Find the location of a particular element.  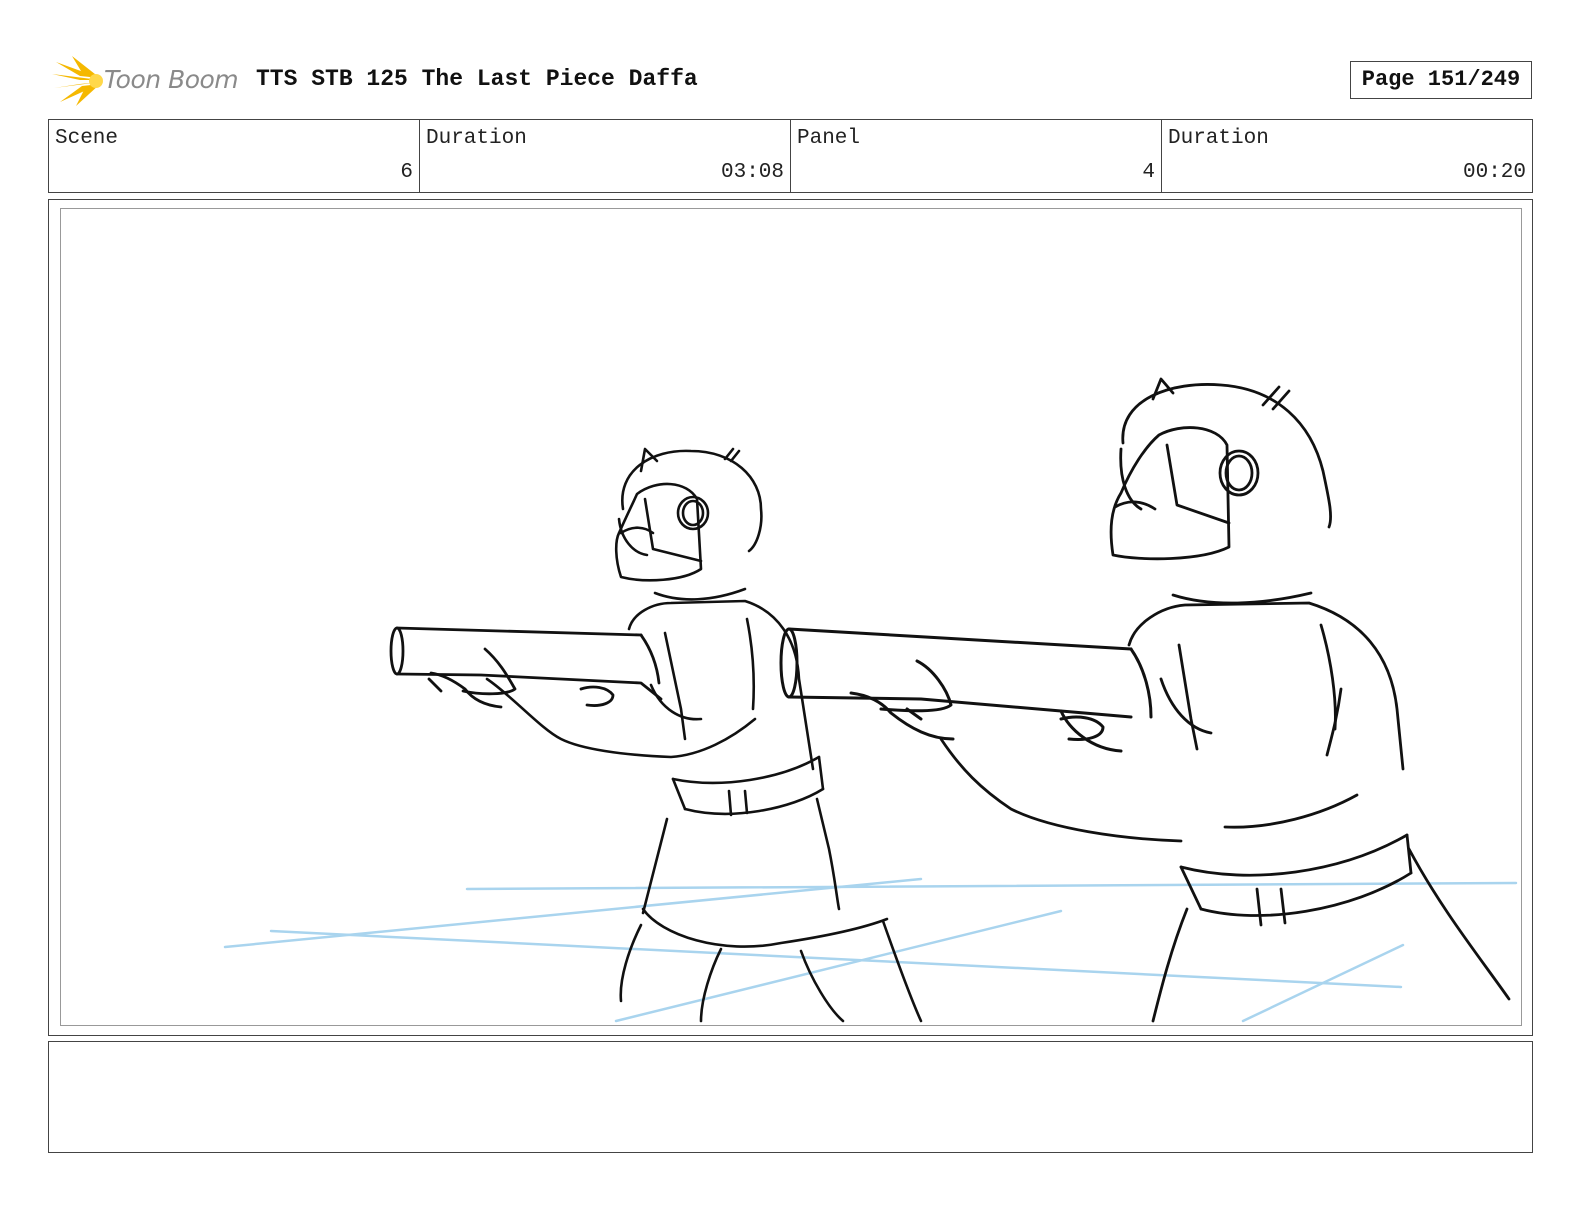

panel-cell: Panel 4 is located at coordinates (976, 156).